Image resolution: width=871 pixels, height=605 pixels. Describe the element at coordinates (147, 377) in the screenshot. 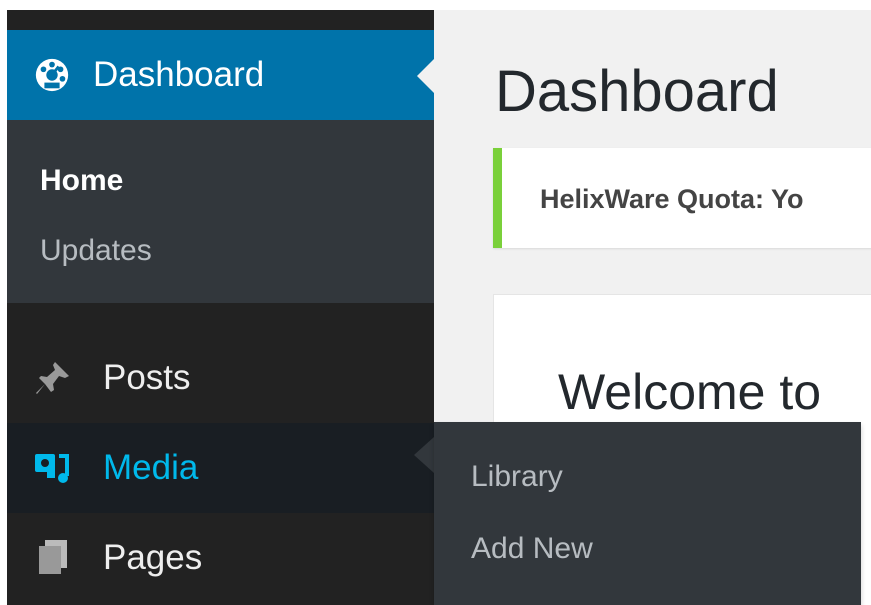

I see `sidebar-item-label: Posts` at that location.